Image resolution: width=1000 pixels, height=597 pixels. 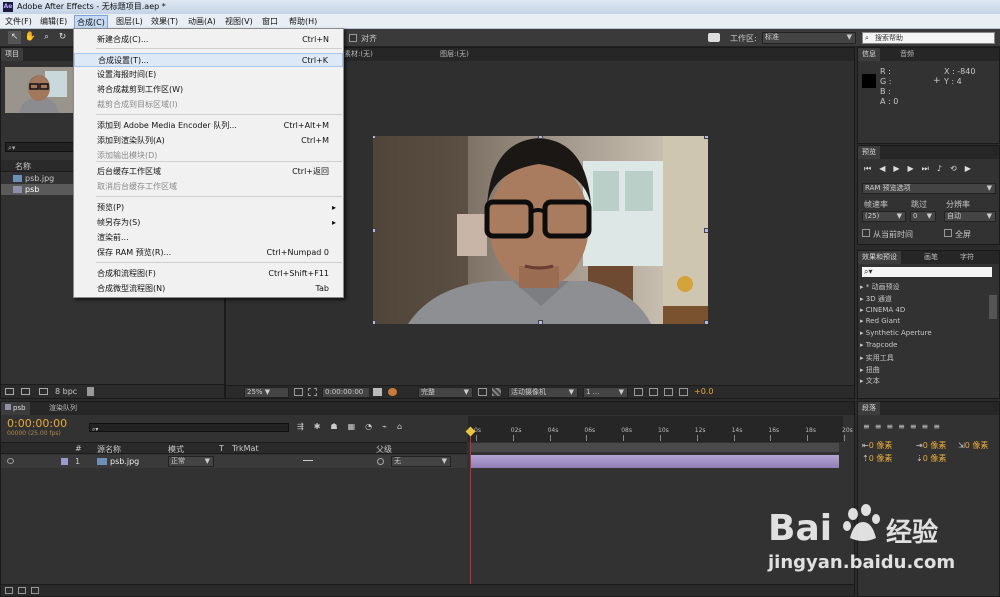 What do you see at coordinates (189, 428) in the screenshot?
I see `timeline-search-input: ⌕▾` at bounding box center [189, 428].